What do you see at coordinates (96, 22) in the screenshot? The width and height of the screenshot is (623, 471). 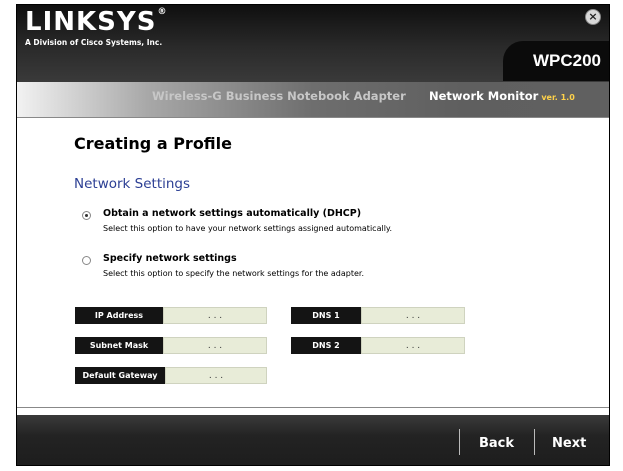 I see `linksys-logo: LINKSYS®` at bounding box center [96, 22].